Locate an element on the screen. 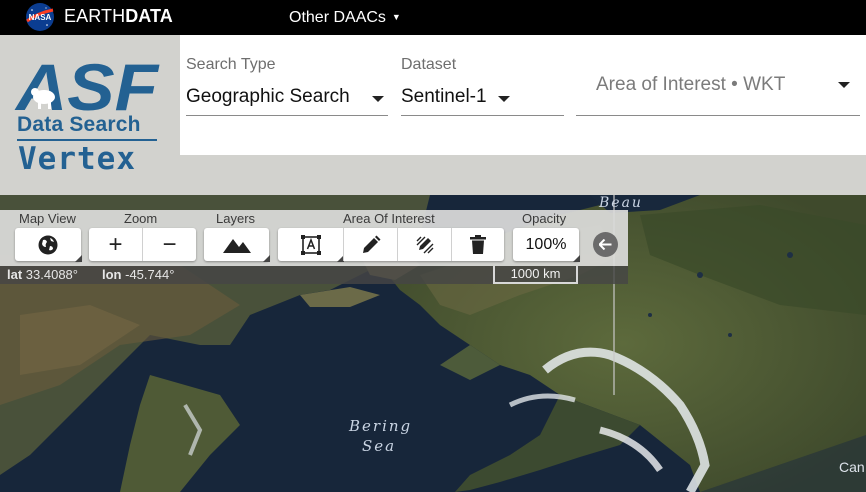  layers-label: Layers is located at coordinates (236, 218).